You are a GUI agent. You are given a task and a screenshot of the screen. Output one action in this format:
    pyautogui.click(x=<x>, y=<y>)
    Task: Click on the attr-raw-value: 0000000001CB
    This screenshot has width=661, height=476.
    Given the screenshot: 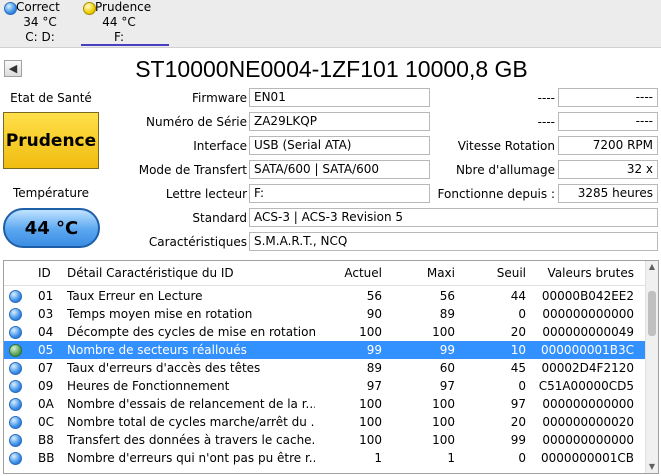 What is the action you would take?
    pyautogui.click(x=587, y=458)
    